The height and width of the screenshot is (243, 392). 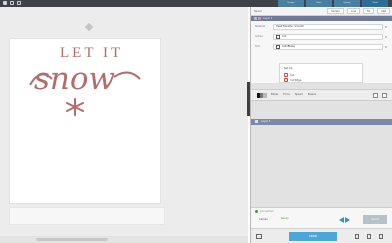 I want to click on action-row: Action Cut ▾, so click(x=322, y=36).